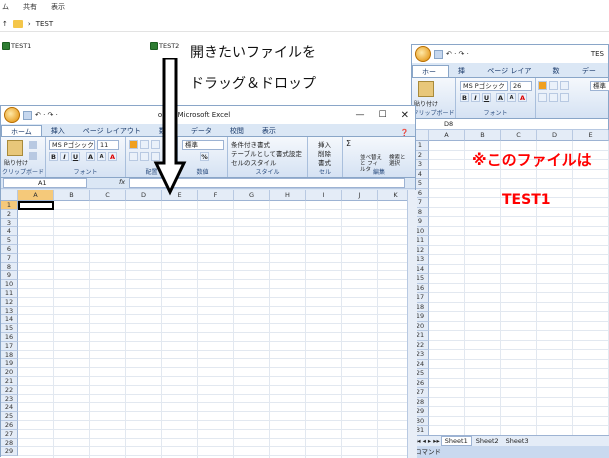  What do you see at coordinates (564, 97) in the screenshot?
I see `align-right-icon` at bounding box center [564, 97].